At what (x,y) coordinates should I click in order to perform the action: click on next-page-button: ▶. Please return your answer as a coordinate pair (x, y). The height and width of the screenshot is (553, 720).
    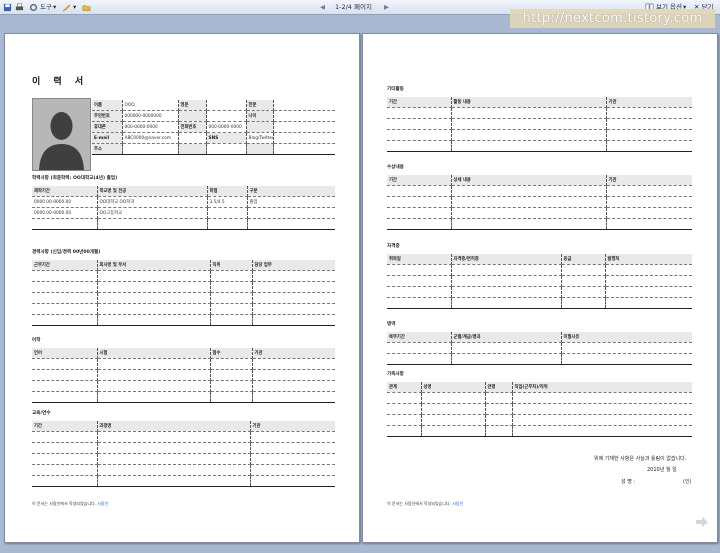
    Looking at the image, I should click on (386, 7).